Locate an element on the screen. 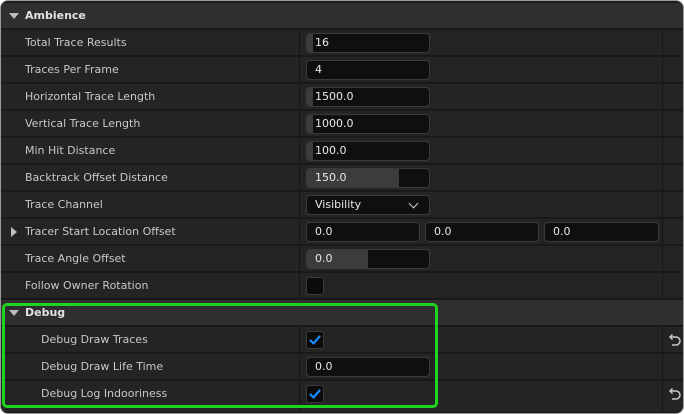 Image resolution: width=684 pixels, height=414 pixels. caret-right-icon is located at coordinates (14, 232).